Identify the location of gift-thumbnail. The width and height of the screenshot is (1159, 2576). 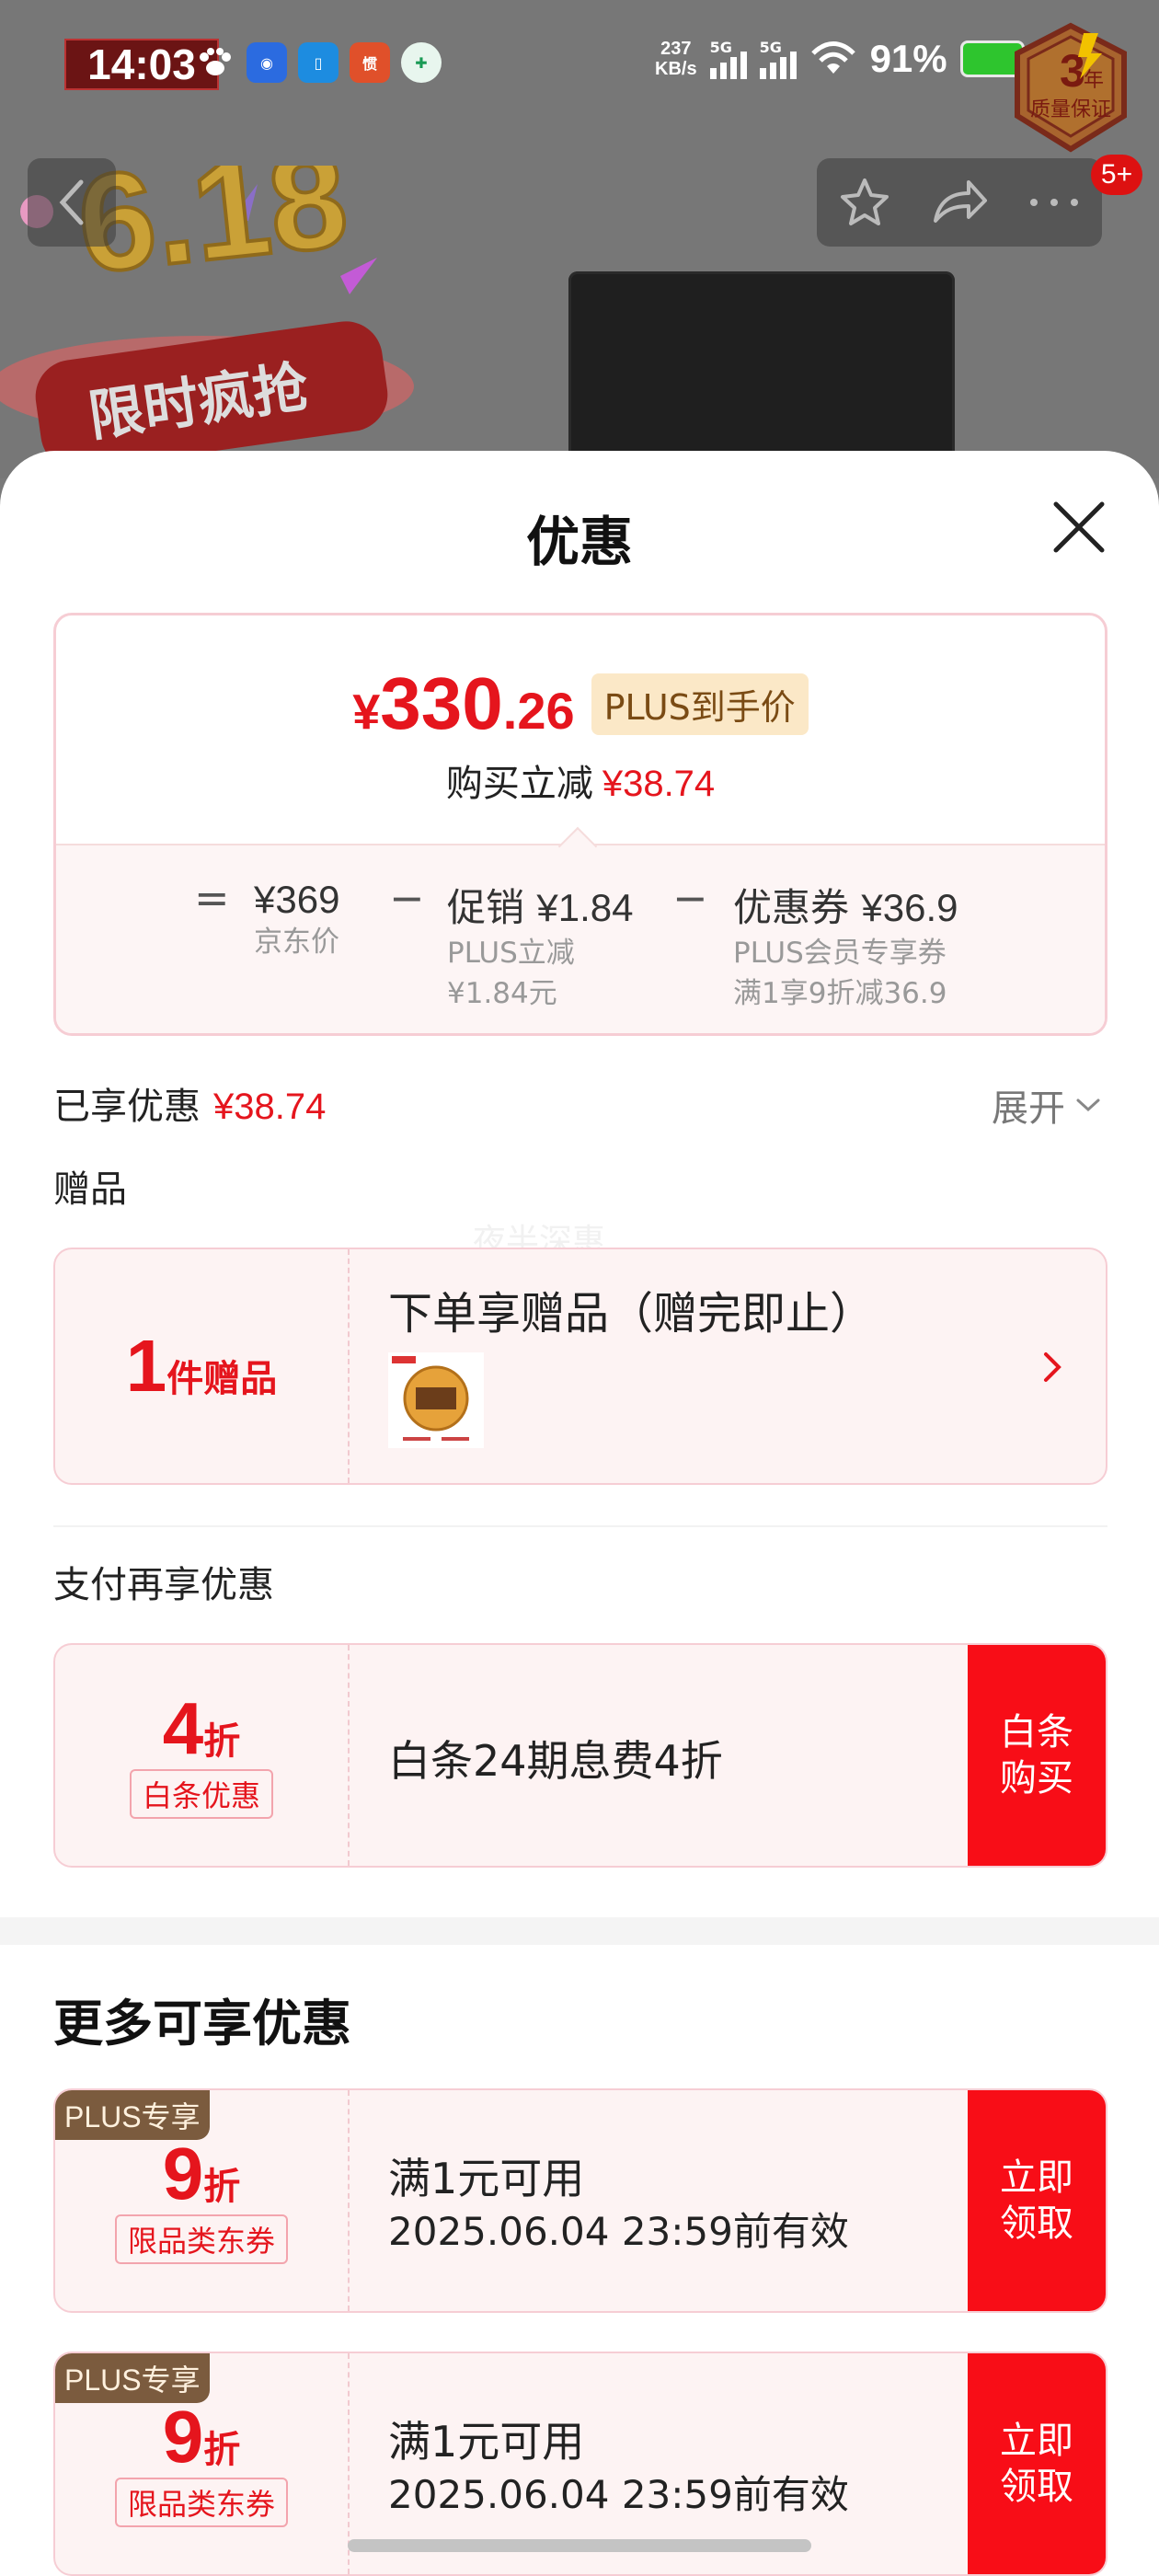
(436, 1400).